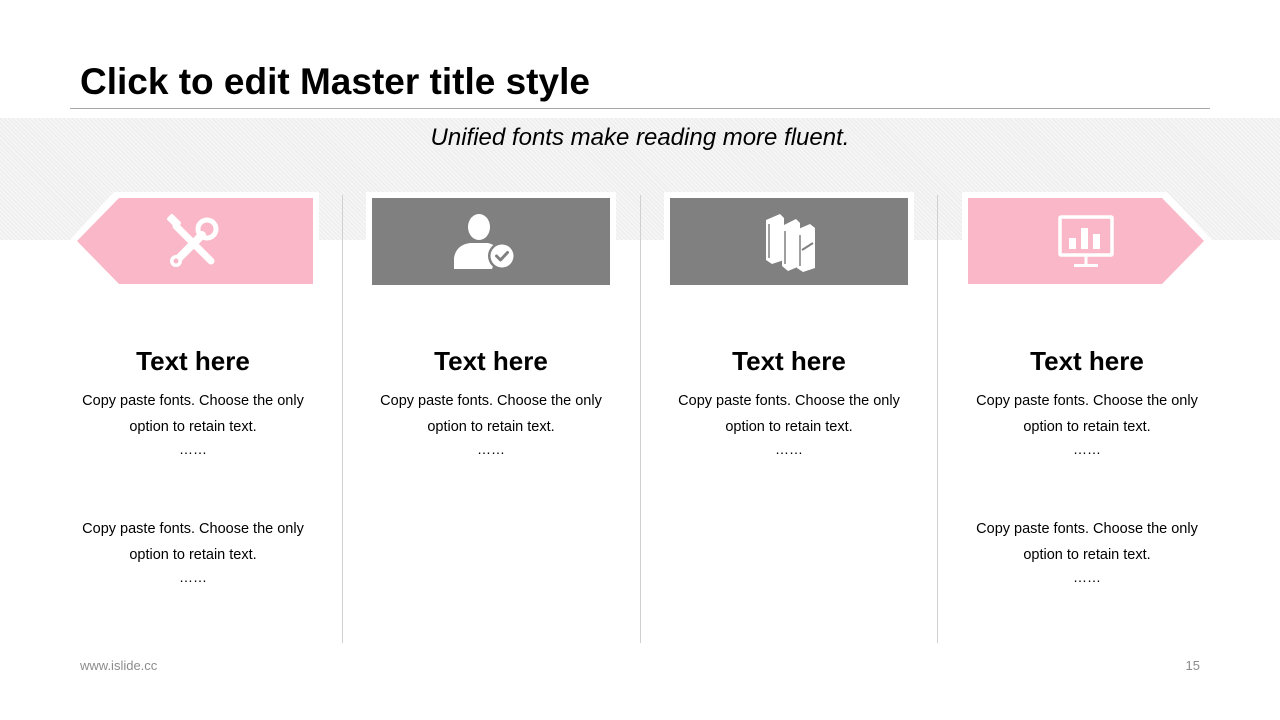  I want to click on user-check-icon, so click(485, 244).